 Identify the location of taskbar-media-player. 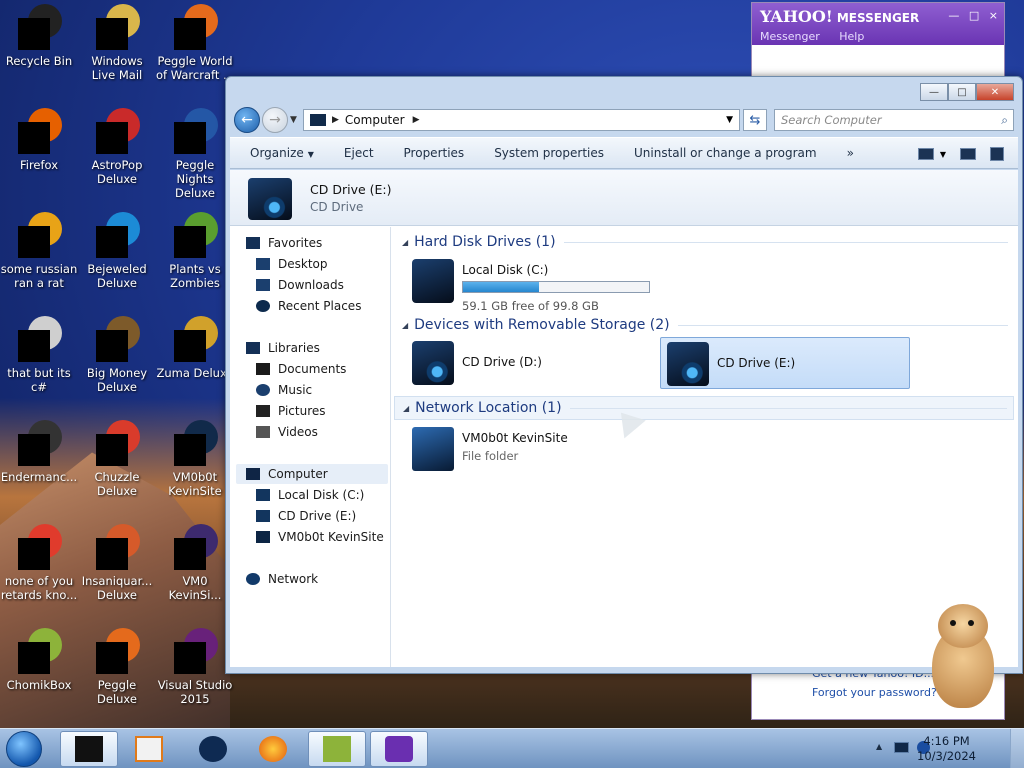
(149, 749).